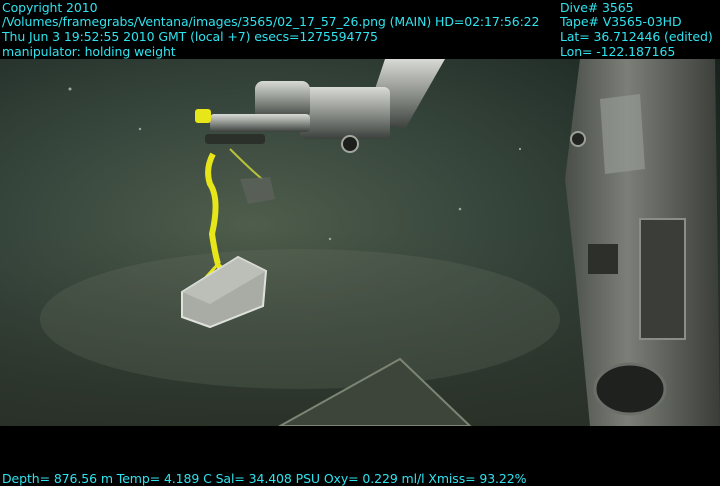 This screenshot has width=720, height=486. I want to click on vehicle-fitting, so click(630, 389).